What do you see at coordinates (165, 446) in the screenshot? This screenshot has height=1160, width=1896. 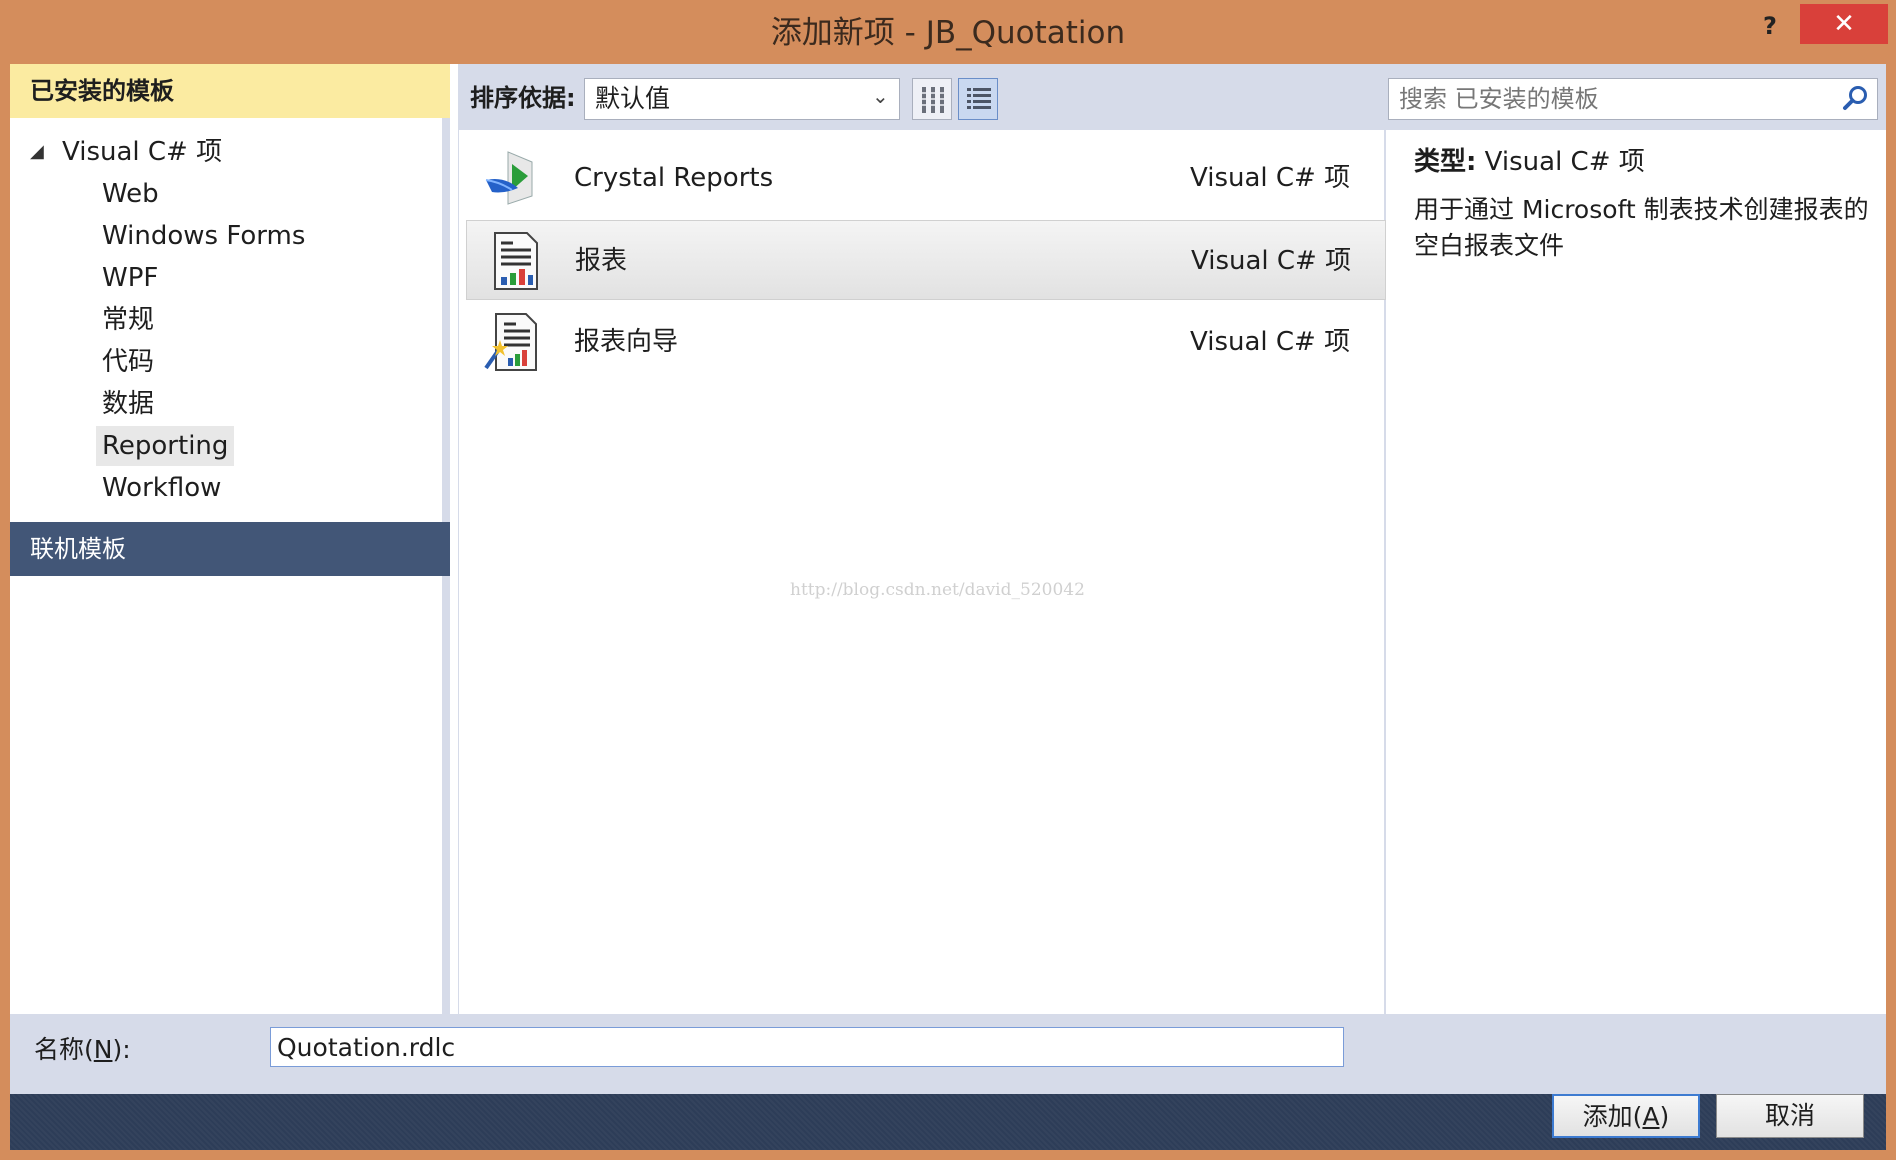 I see `tree-item-reporting: Reporting` at bounding box center [165, 446].